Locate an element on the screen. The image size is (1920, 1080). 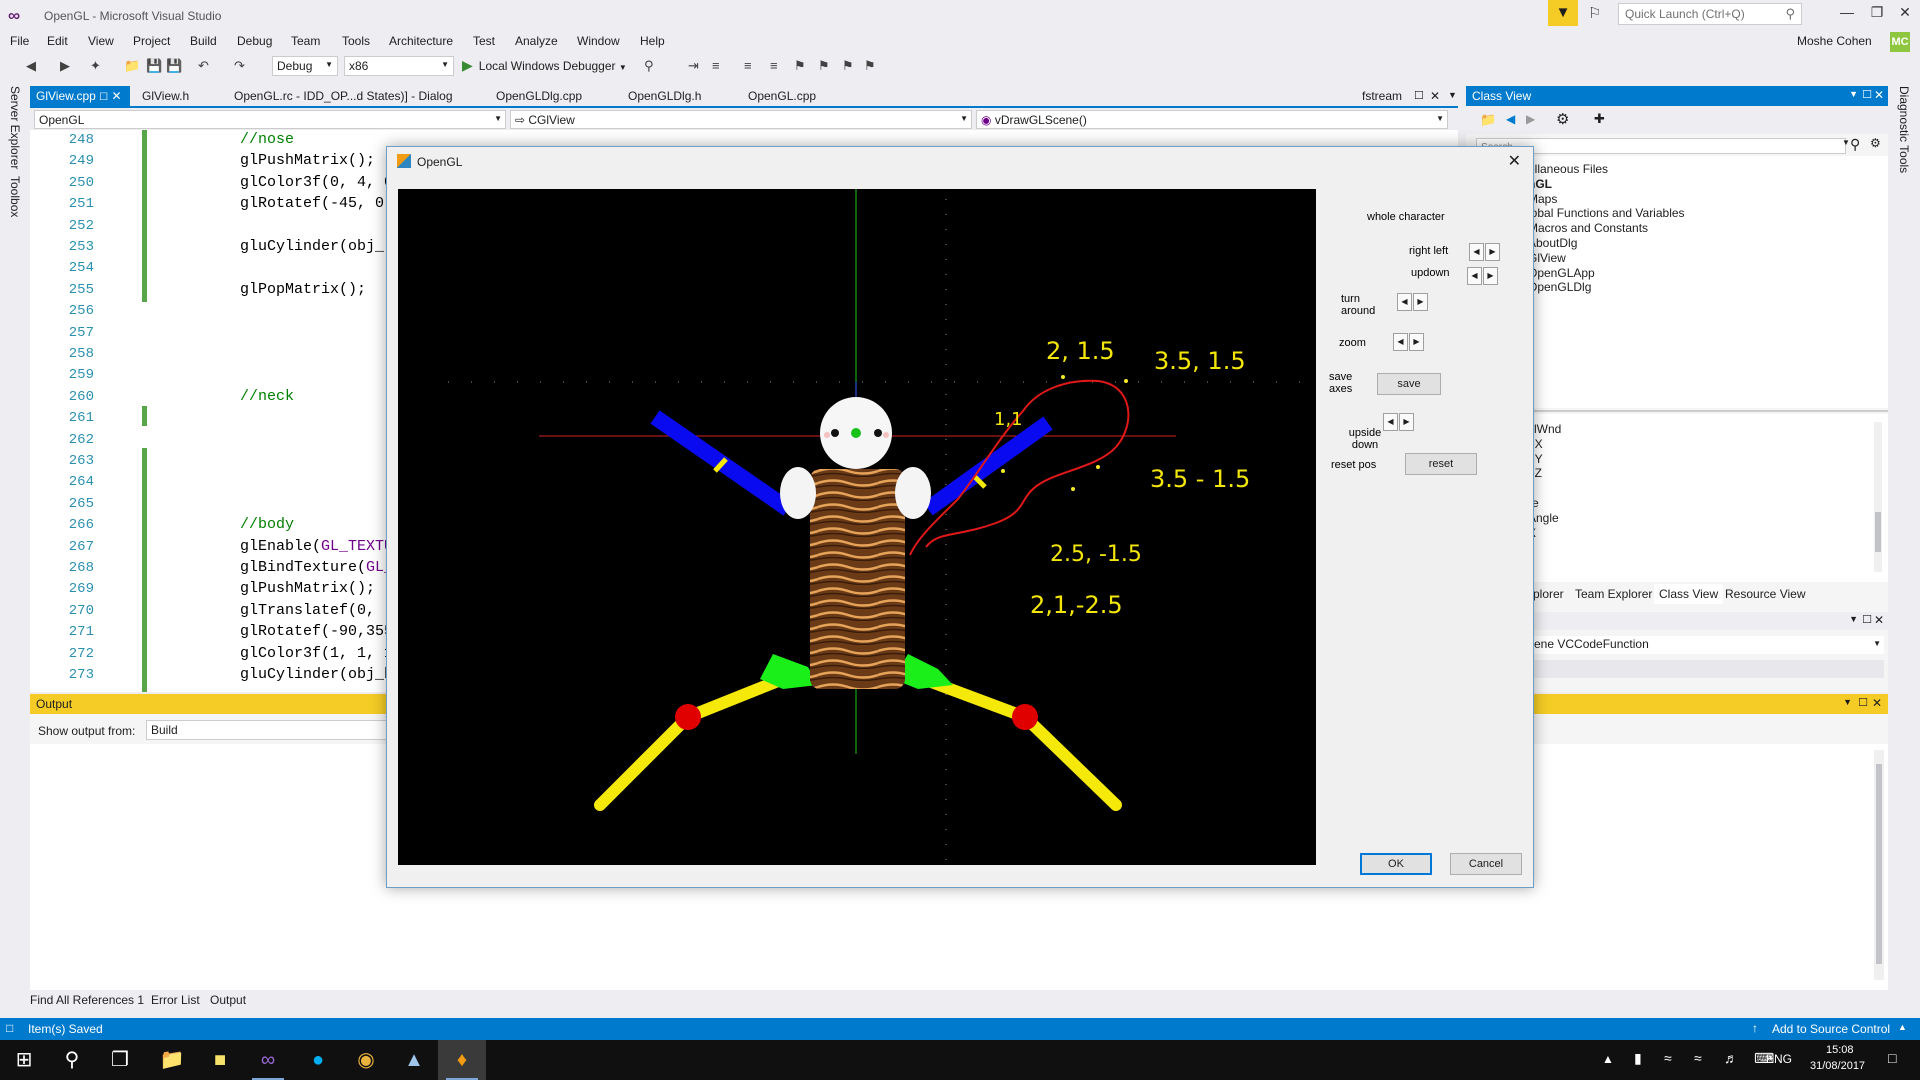
members-scrollbar is located at coordinates (1878, 497).